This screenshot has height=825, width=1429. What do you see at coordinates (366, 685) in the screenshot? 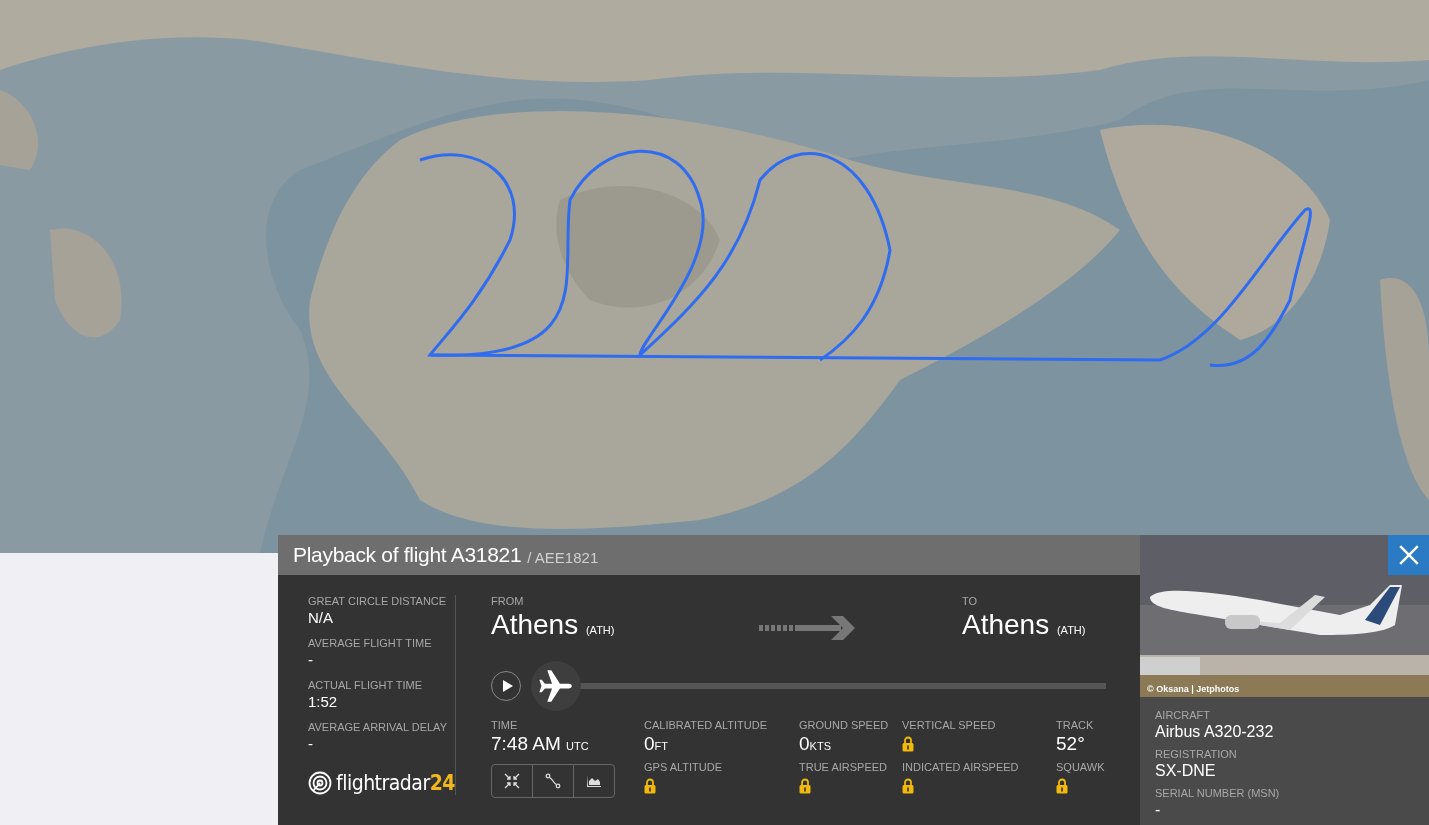
I see `stat-label: ACTUAL FLIGHT TIME` at bounding box center [366, 685].